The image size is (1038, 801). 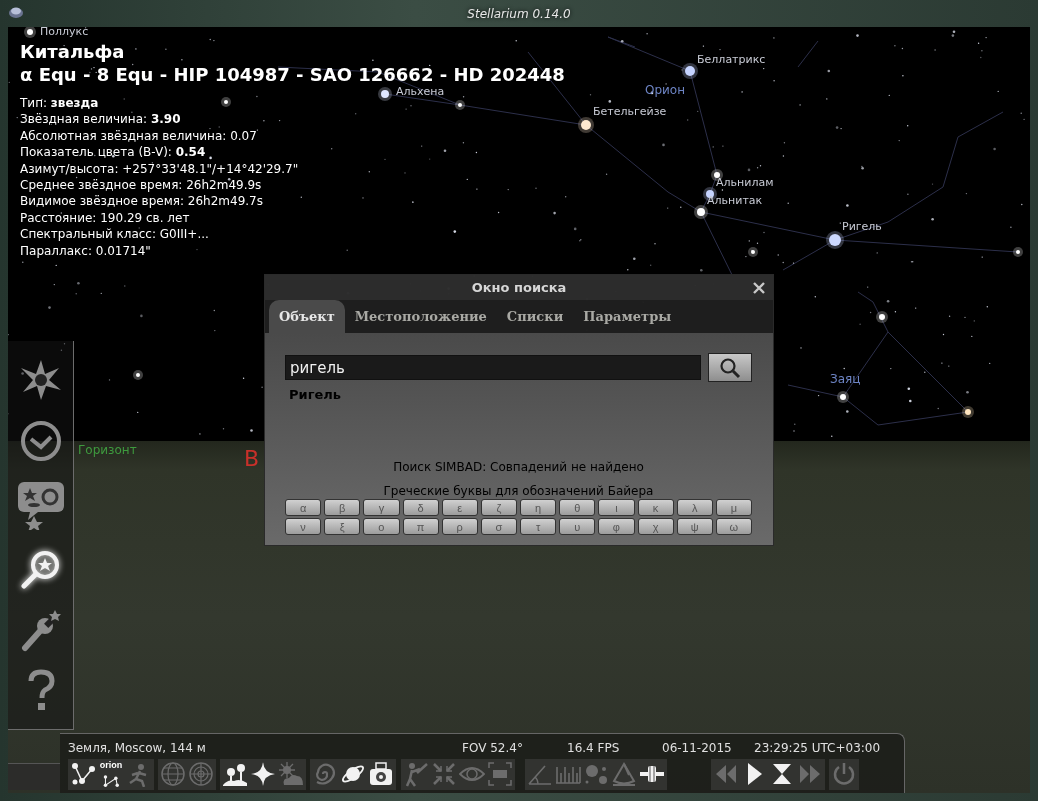 What do you see at coordinates (381, 526) in the screenshot?
I see `greek-letter-key: ο` at bounding box center [381, 526].